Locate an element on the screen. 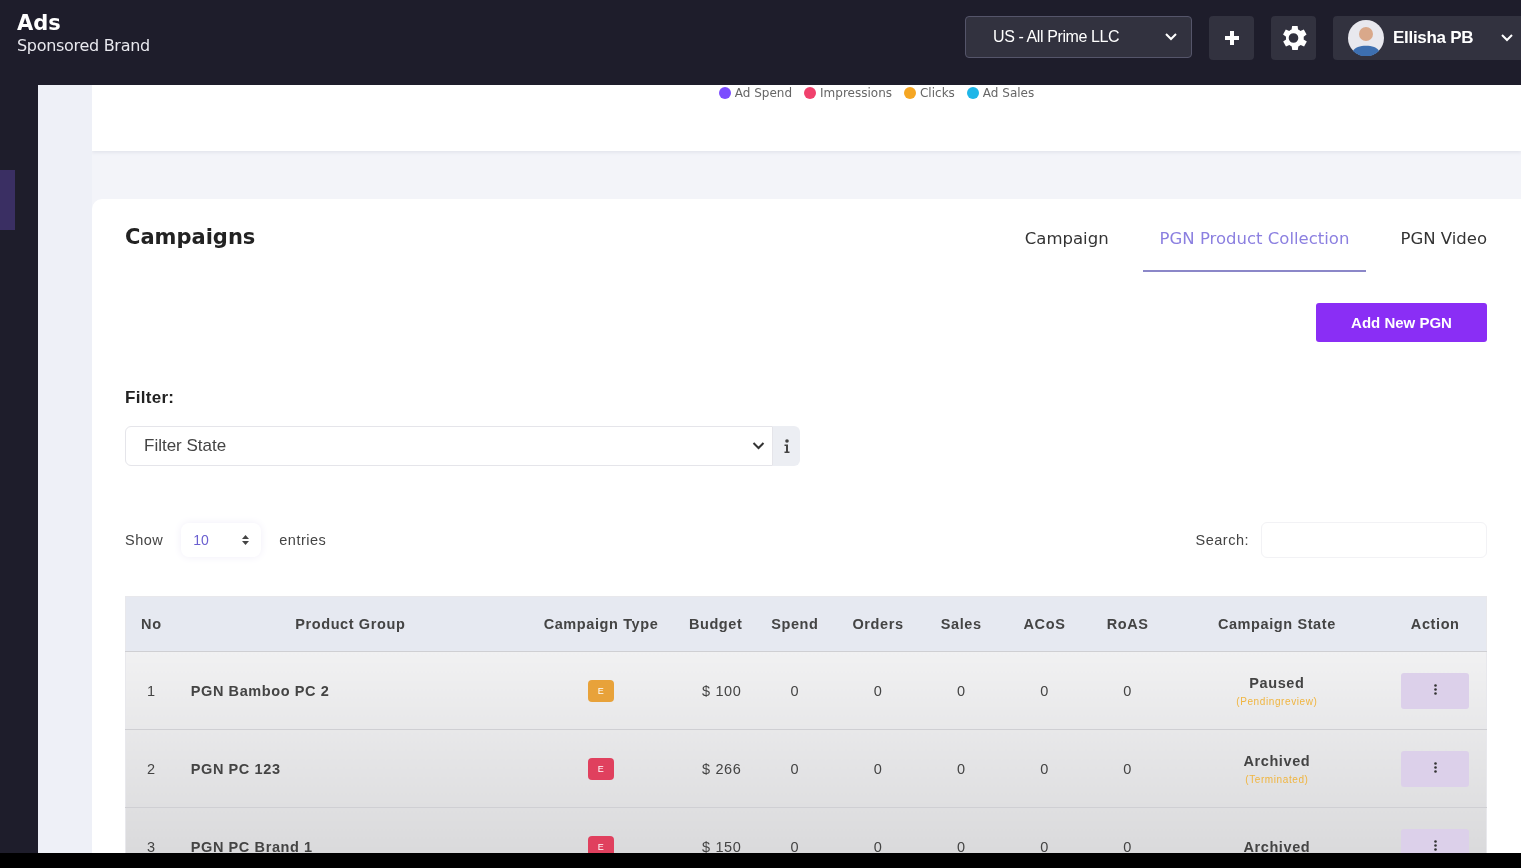  plus-icon is located at coordinates (1231, 38).